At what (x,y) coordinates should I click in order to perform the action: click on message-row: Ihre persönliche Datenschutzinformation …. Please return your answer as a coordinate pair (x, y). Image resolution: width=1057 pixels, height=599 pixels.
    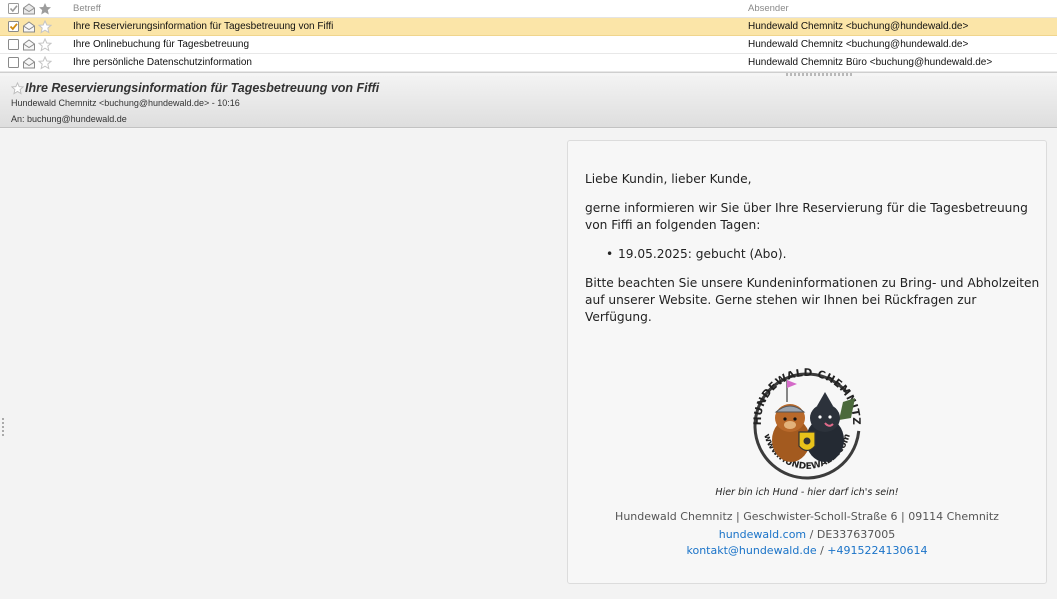
    Looking at the image, I should click on (528, 63).